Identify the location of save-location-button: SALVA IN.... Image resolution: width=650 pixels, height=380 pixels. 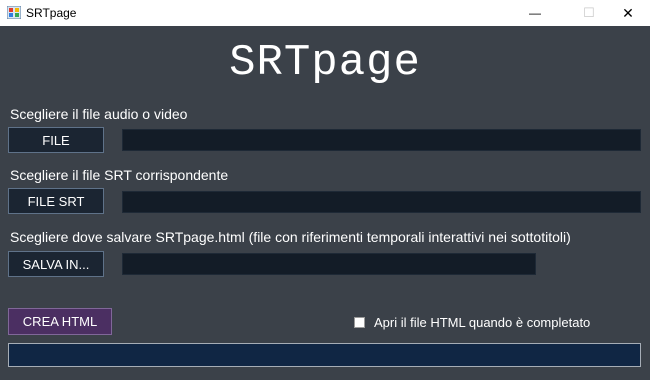
(56, 264).